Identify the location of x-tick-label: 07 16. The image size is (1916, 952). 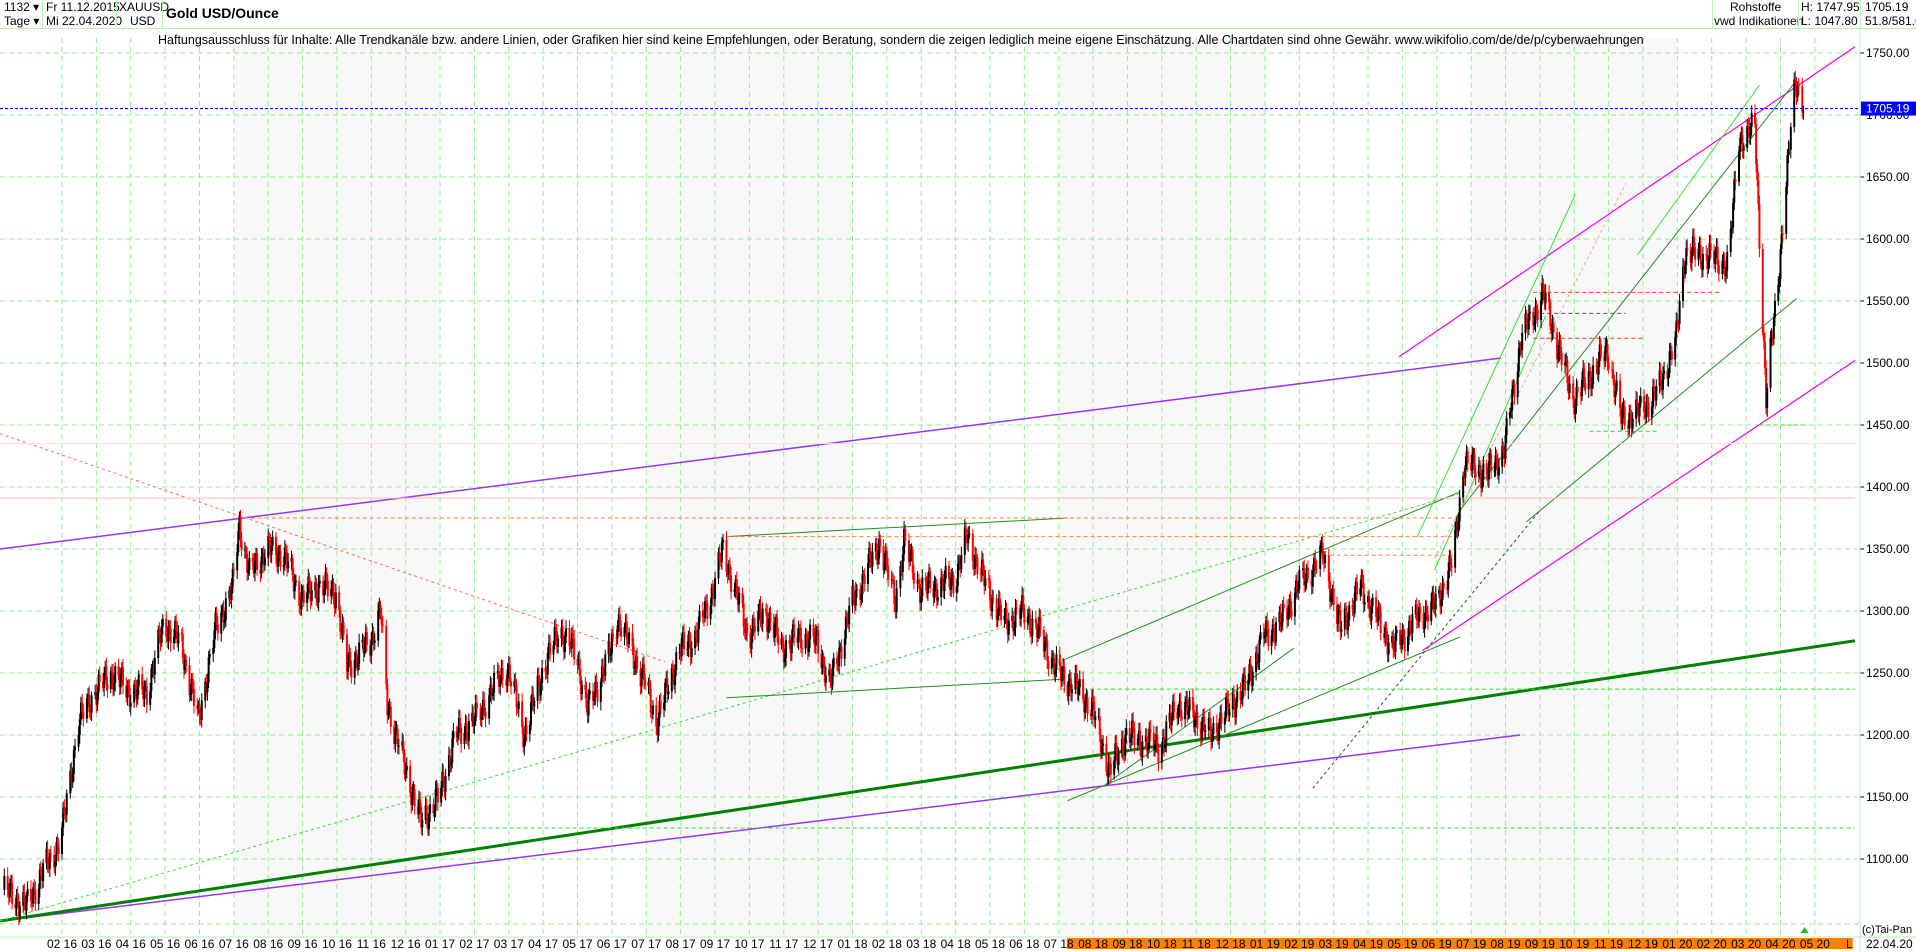
(234, 944).